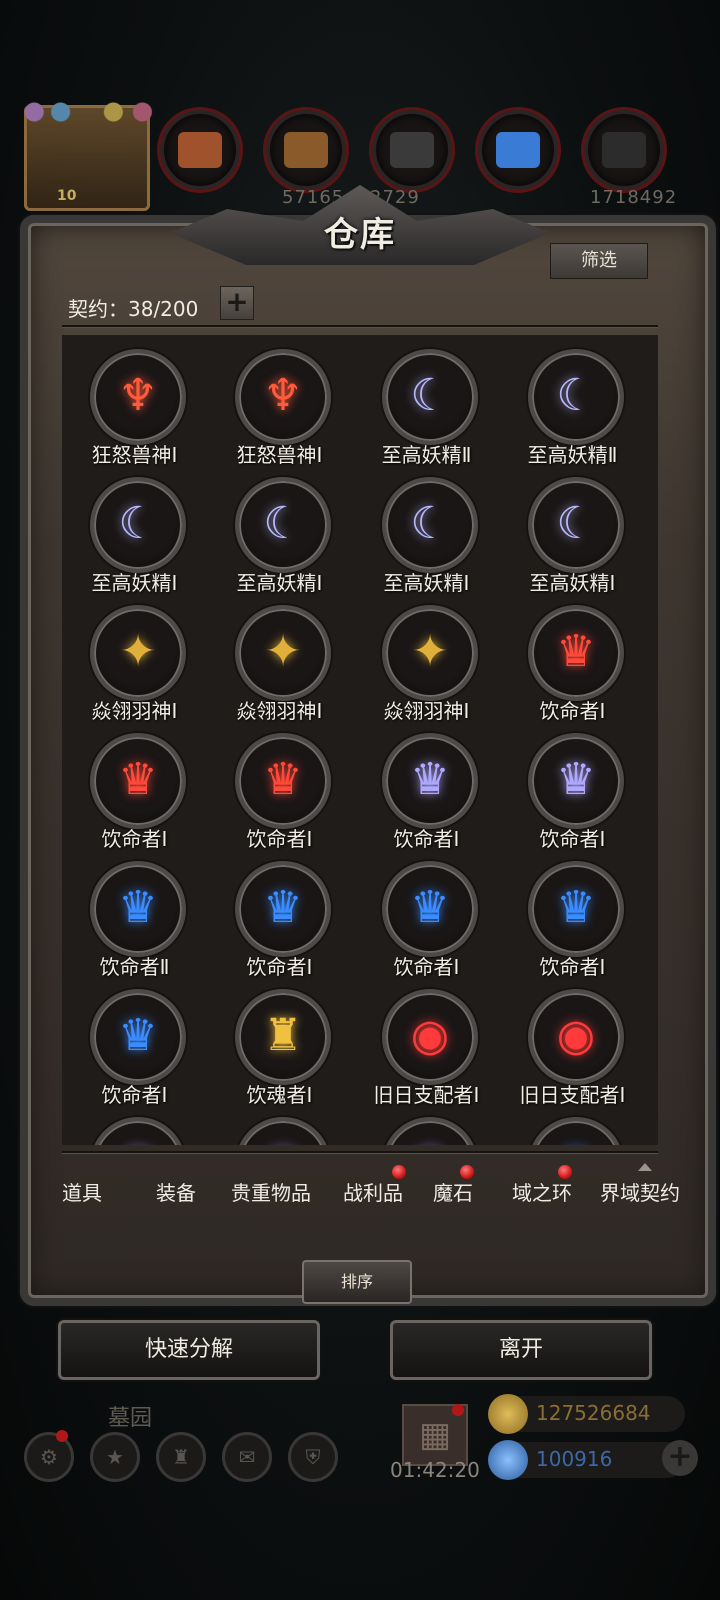 The image size is (720, 1600). I want to click on emblem-glyph: ♜, so click(283, 1036).